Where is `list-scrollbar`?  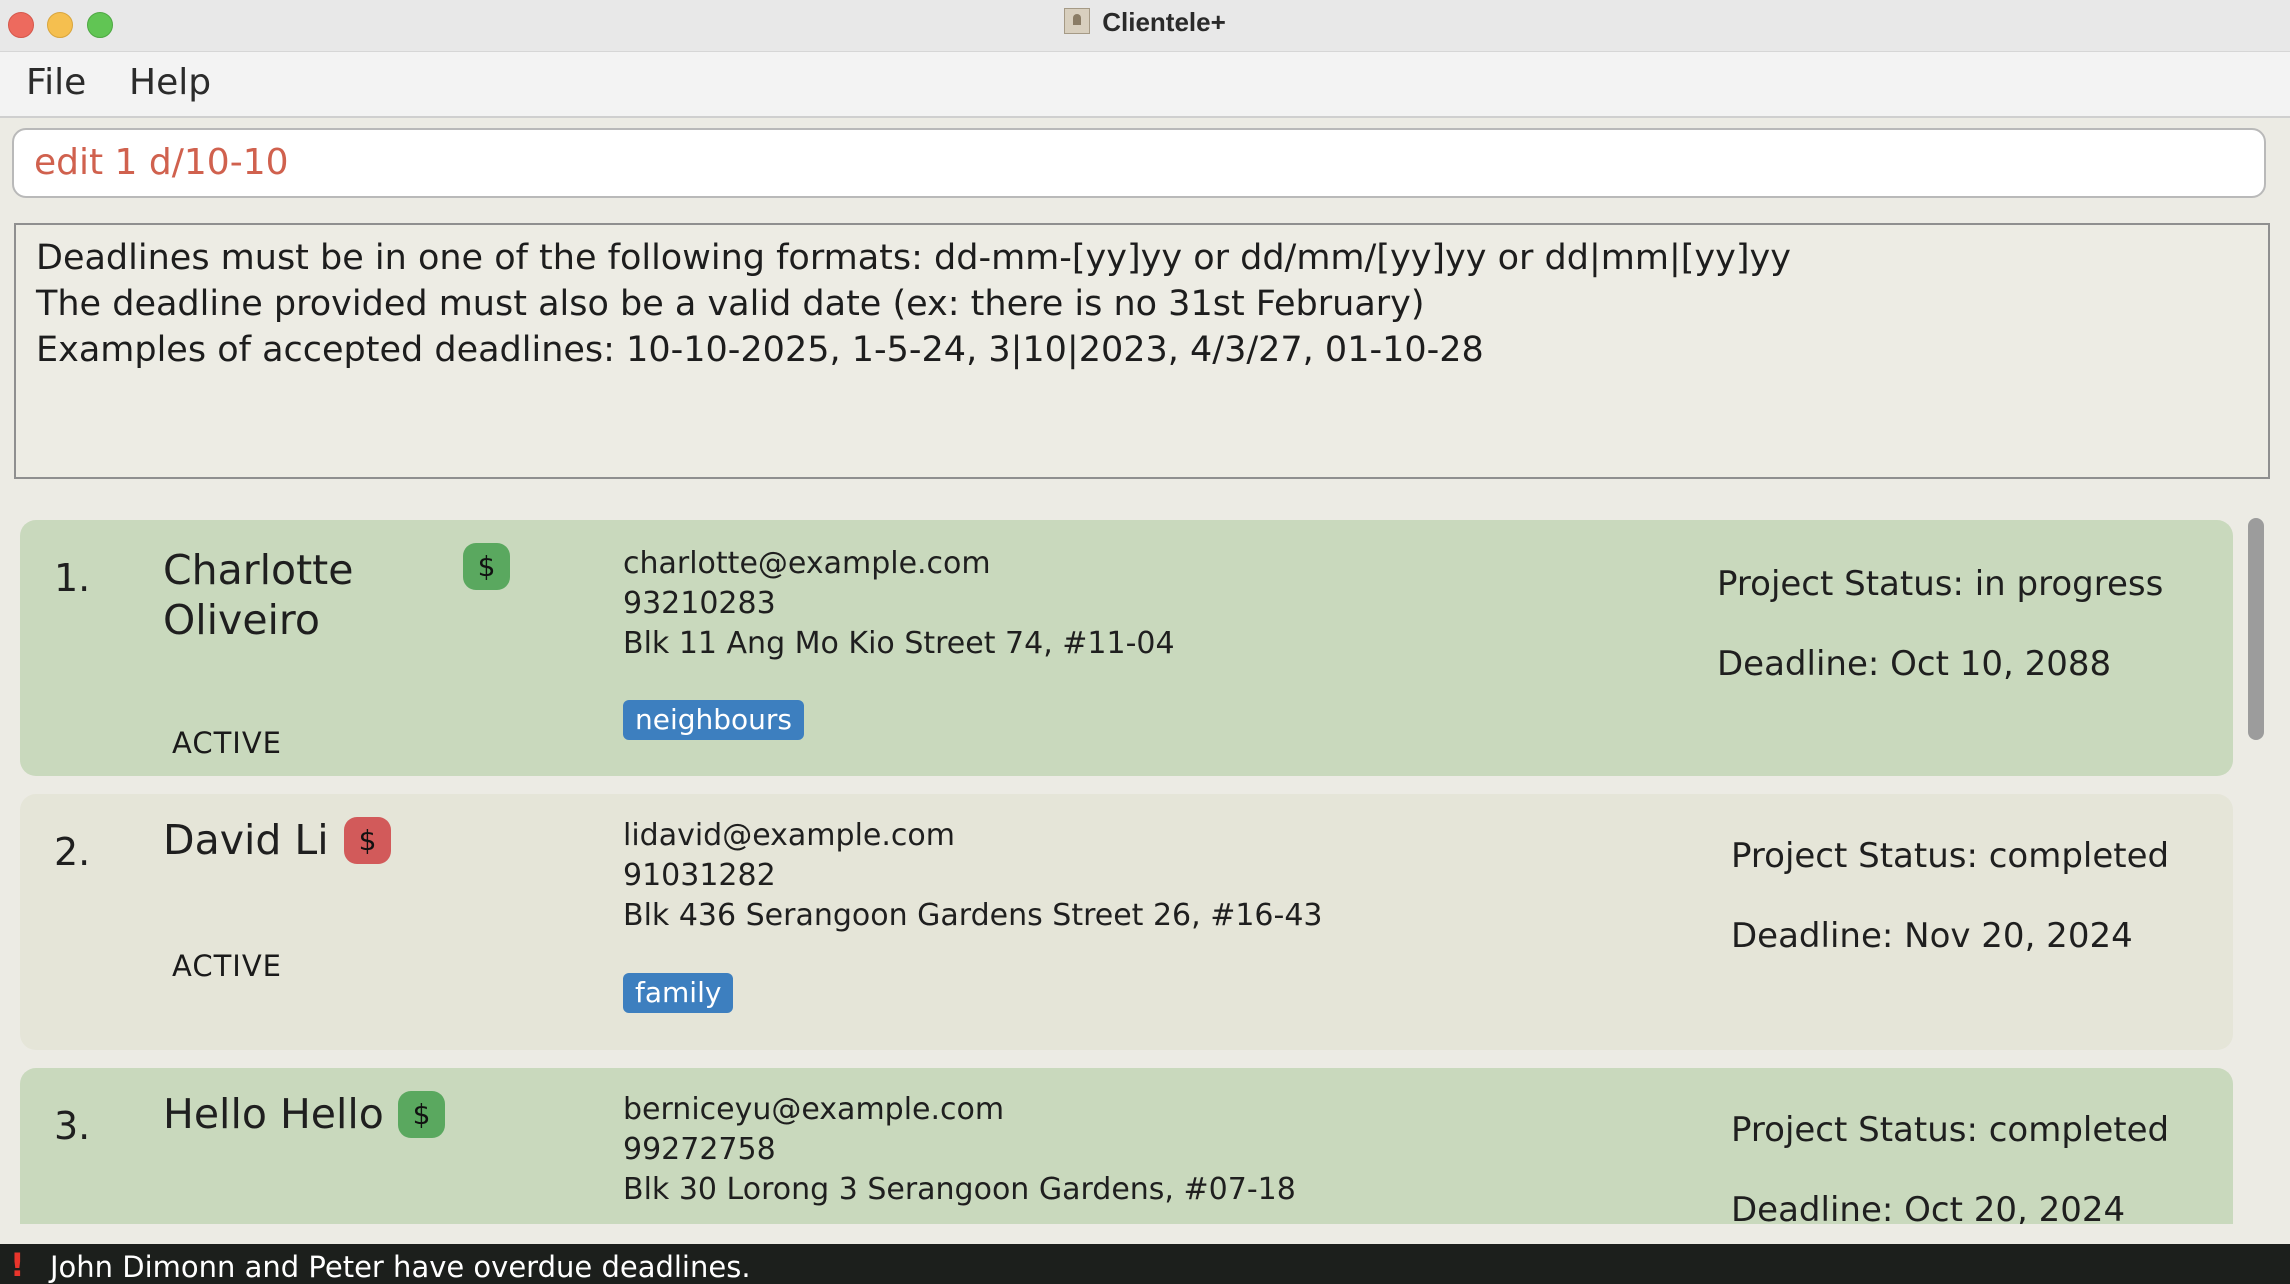 list-scrollbar is located at coordinates (2256, 629).